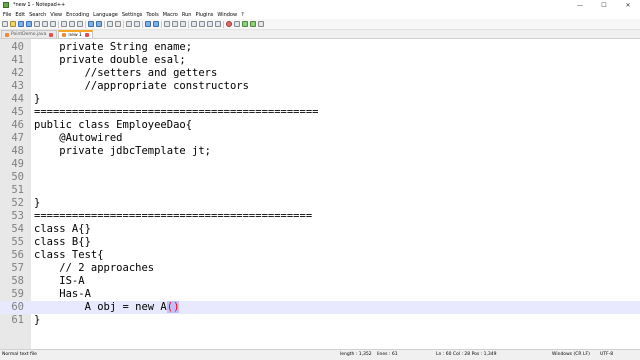 Image resolution: width=640 pixels, height=360 pixels. I want to click on menu-help: ?, so click(242, 15).